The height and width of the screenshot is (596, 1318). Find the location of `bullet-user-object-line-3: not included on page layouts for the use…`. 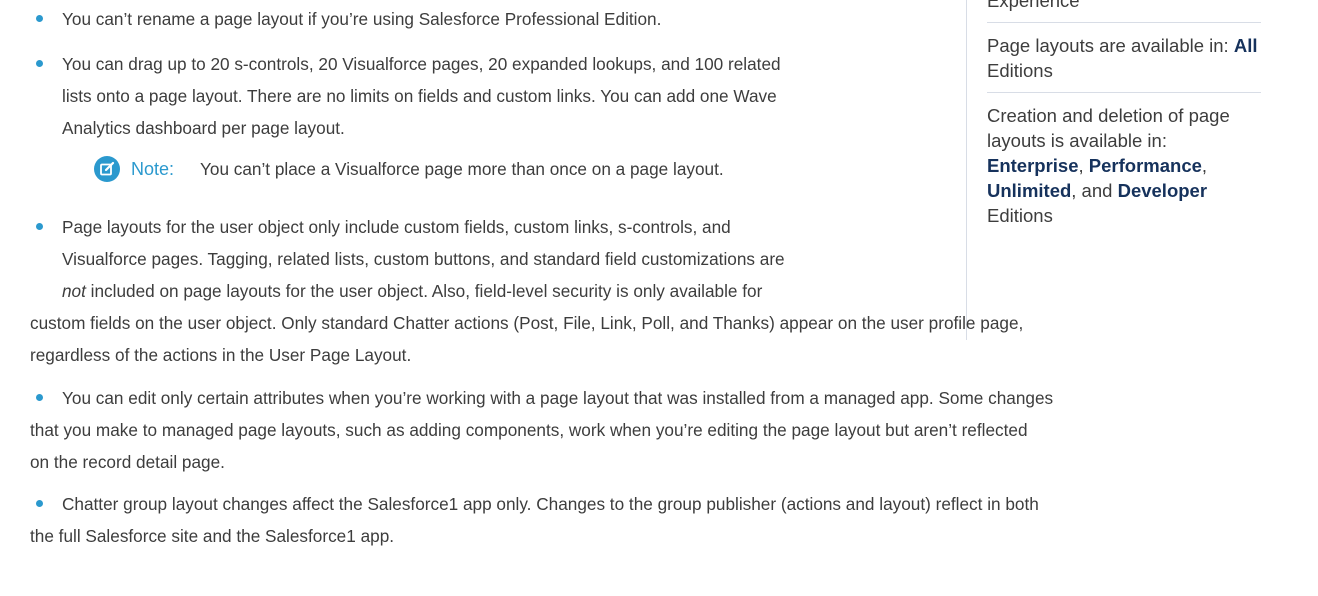

bullet-user-object-line-3: not included on page layouts for the use… is located at coordinates (412, 291).